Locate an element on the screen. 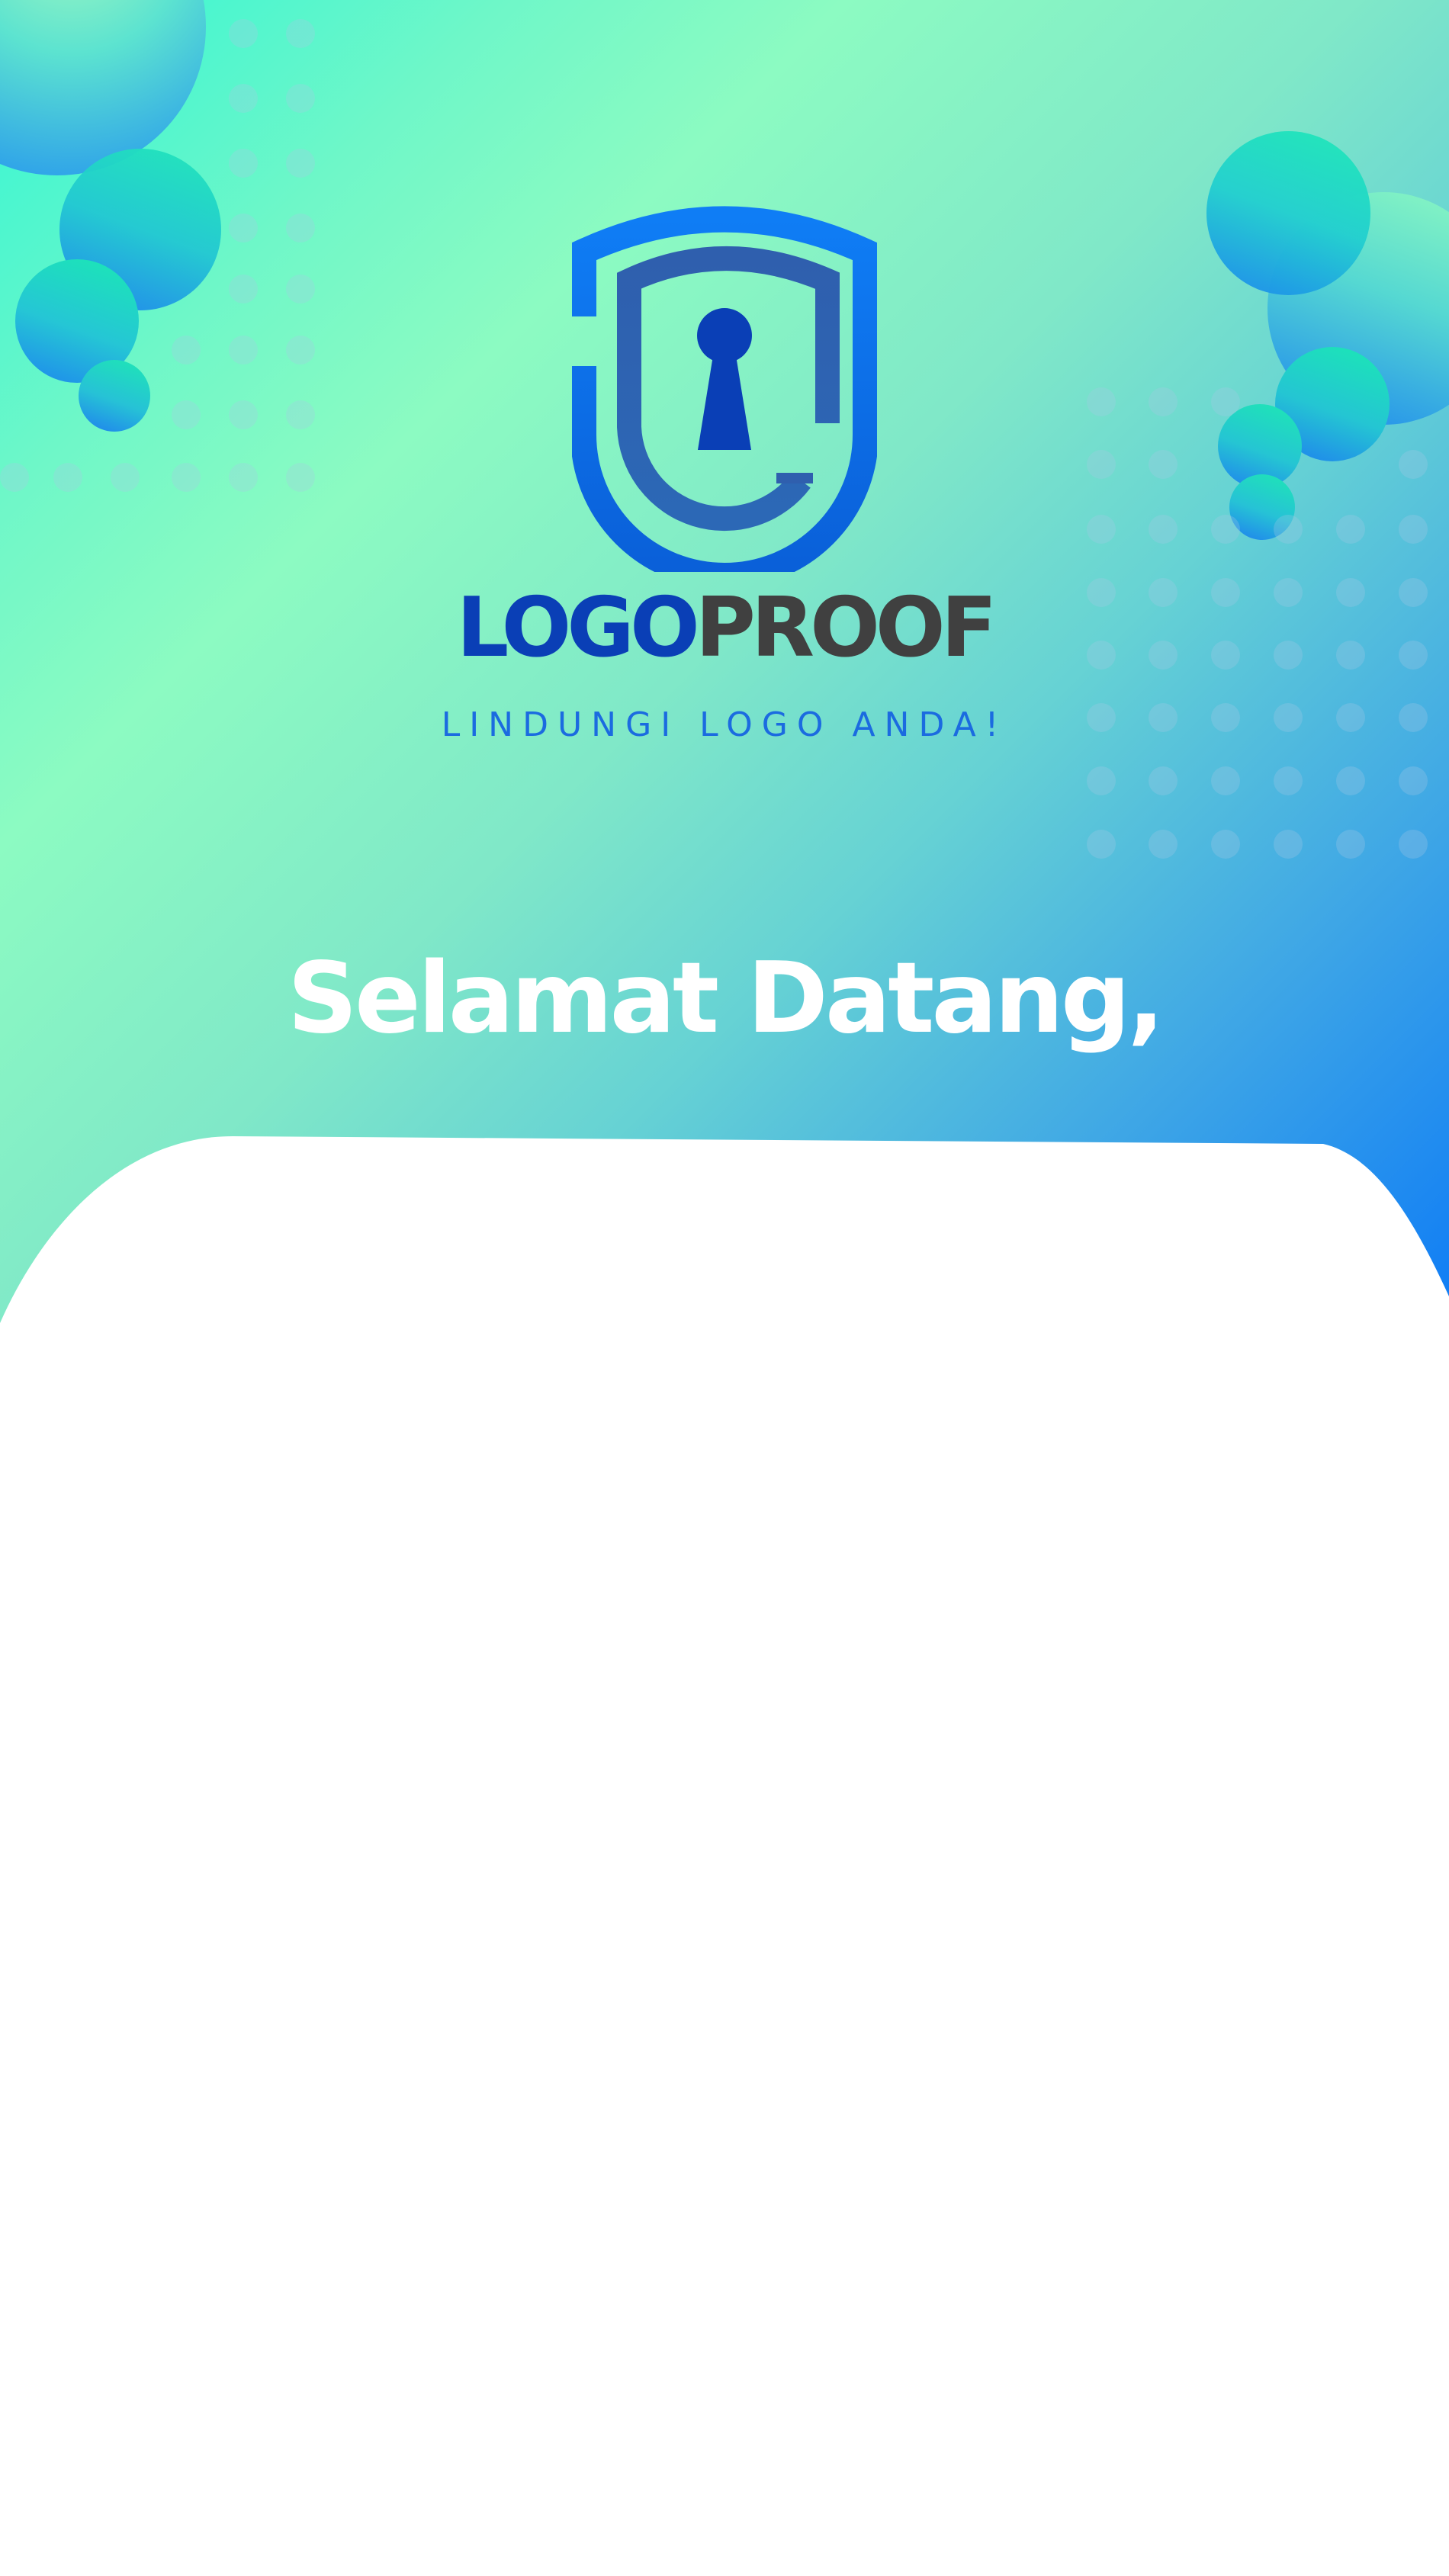 The height and width of the screenshot is (2576, 1449). welcome-heading: Selamat Datang, is located at coordinates (726, 998).